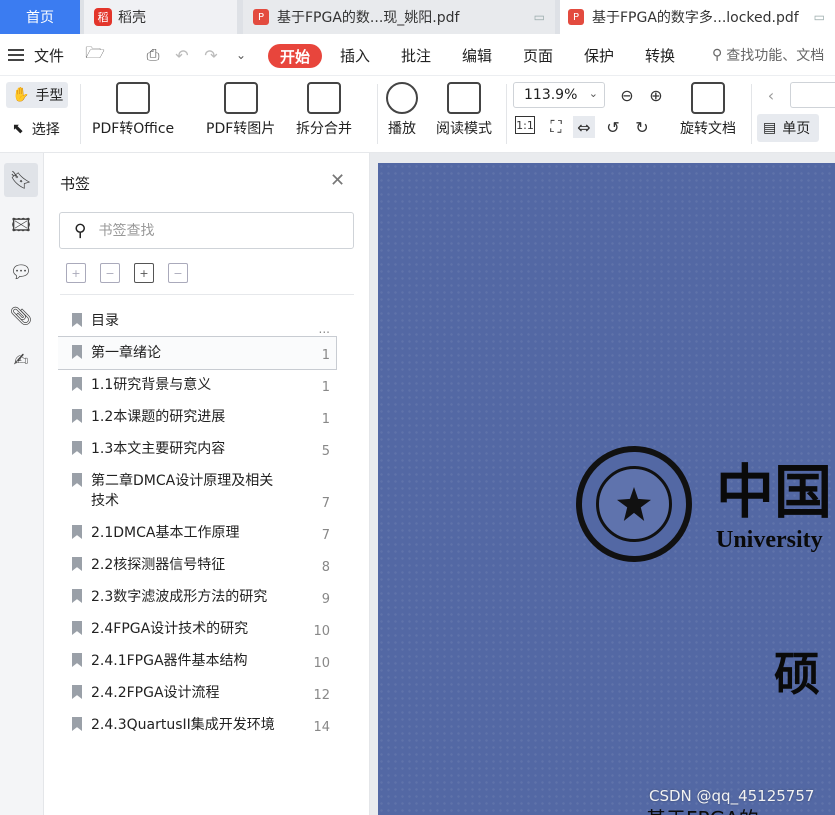  I want to click on tab-pdf-document-2-label: 基于FPGA的数字多...locked.pdf, so click(695, 18).